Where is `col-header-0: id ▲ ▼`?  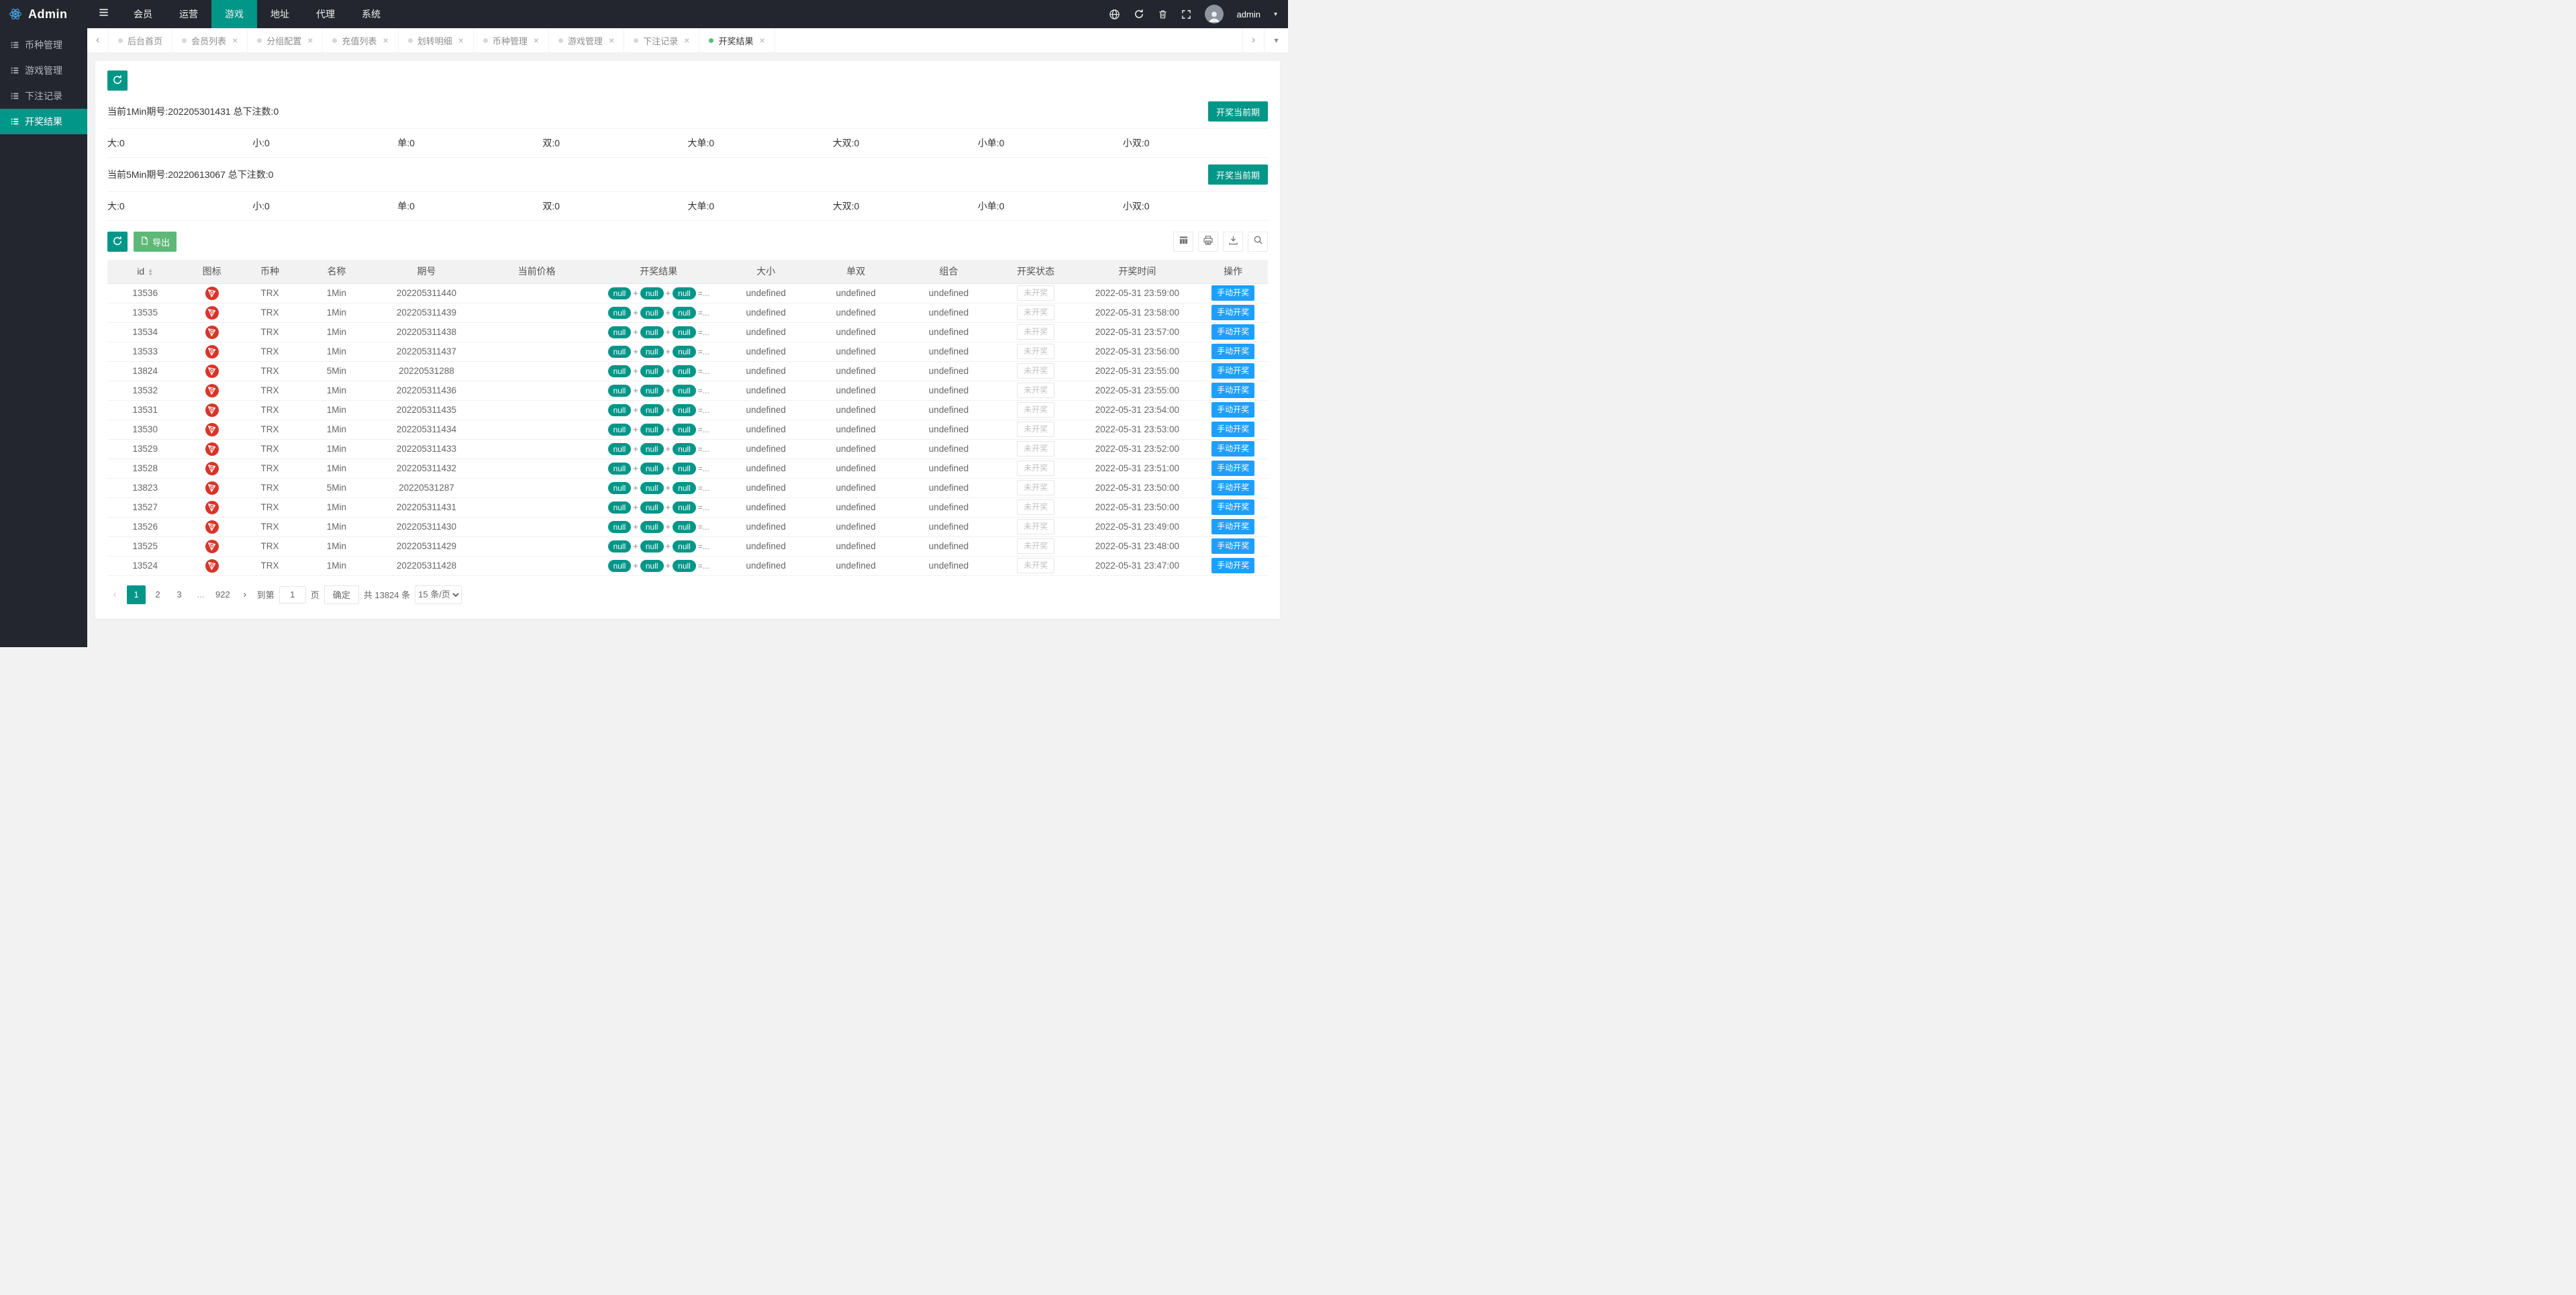 col-header-0: id ▲ ▼ is located at coordinates (145, 272).